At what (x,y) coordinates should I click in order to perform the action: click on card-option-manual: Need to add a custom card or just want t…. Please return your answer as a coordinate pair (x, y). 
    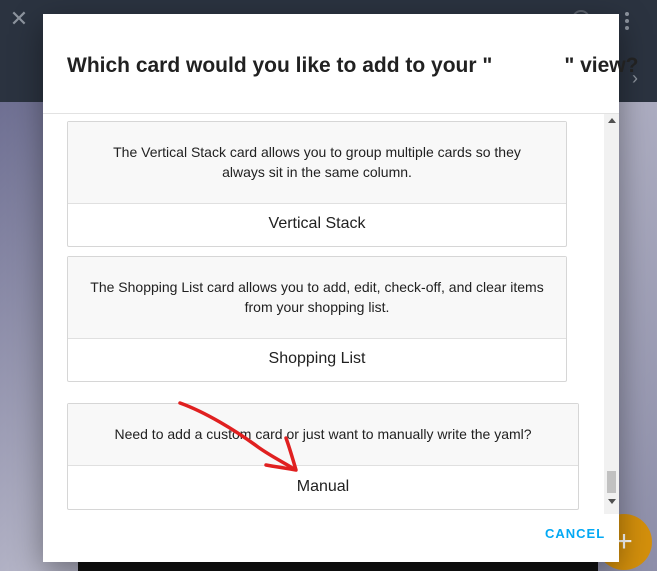
    Looking at the image, I should click on (323, 456).